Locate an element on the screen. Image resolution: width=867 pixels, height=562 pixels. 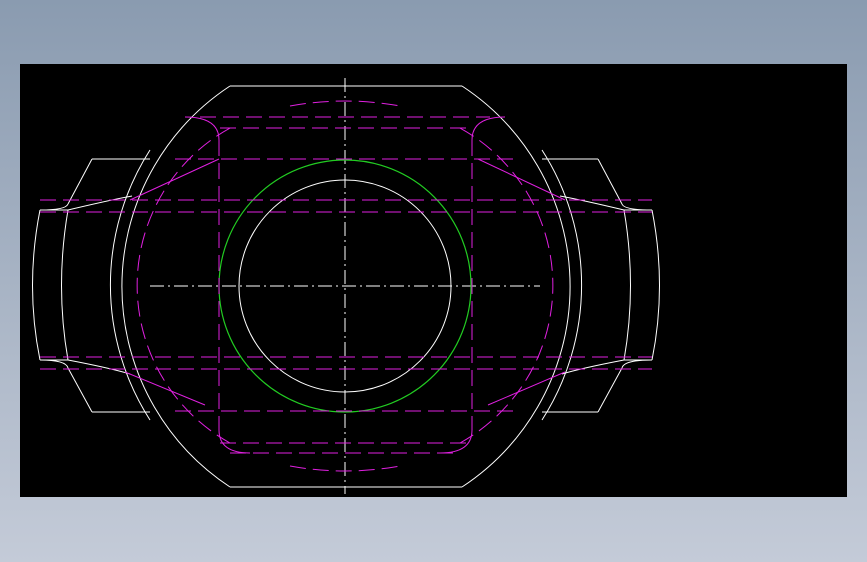
right-lower-chamfer is located at coordinates (610, 390).